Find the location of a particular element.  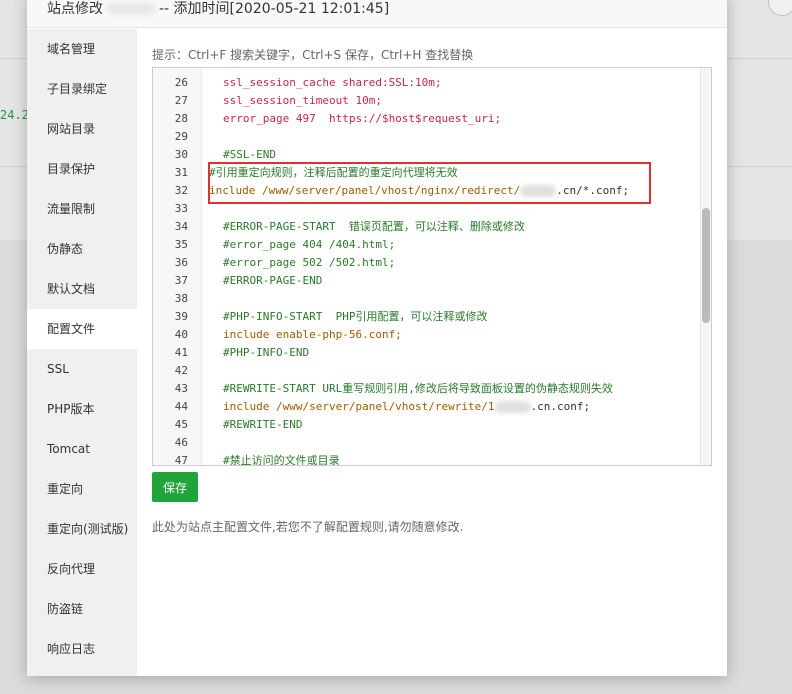

line-number: 28 is located at coordinates (181, 118).